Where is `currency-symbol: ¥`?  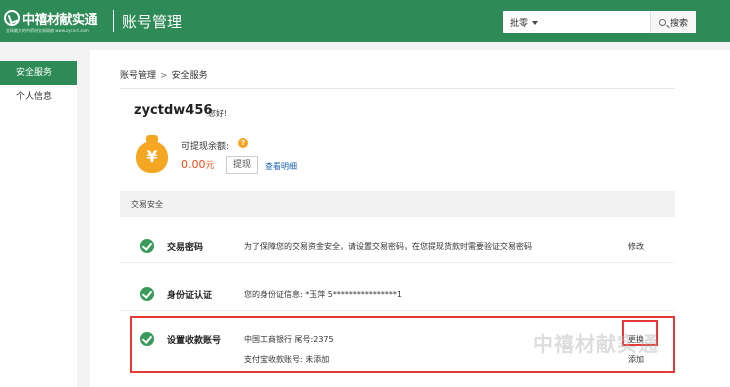 currency-symbol: ¥ is located at coordinates (152, 157).